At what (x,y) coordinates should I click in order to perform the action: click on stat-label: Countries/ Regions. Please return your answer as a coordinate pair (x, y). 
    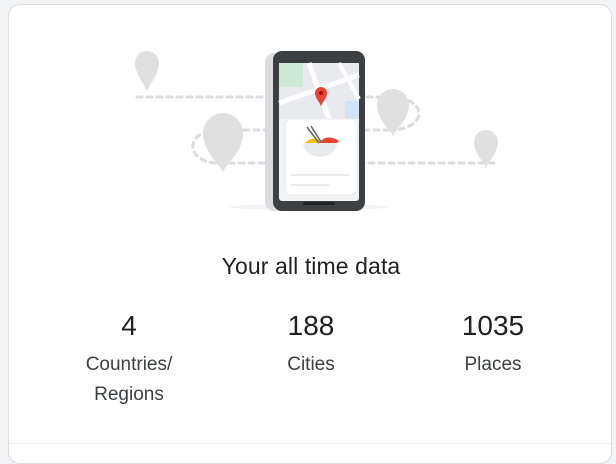
    Looking at the image, I should click on (129, 379).